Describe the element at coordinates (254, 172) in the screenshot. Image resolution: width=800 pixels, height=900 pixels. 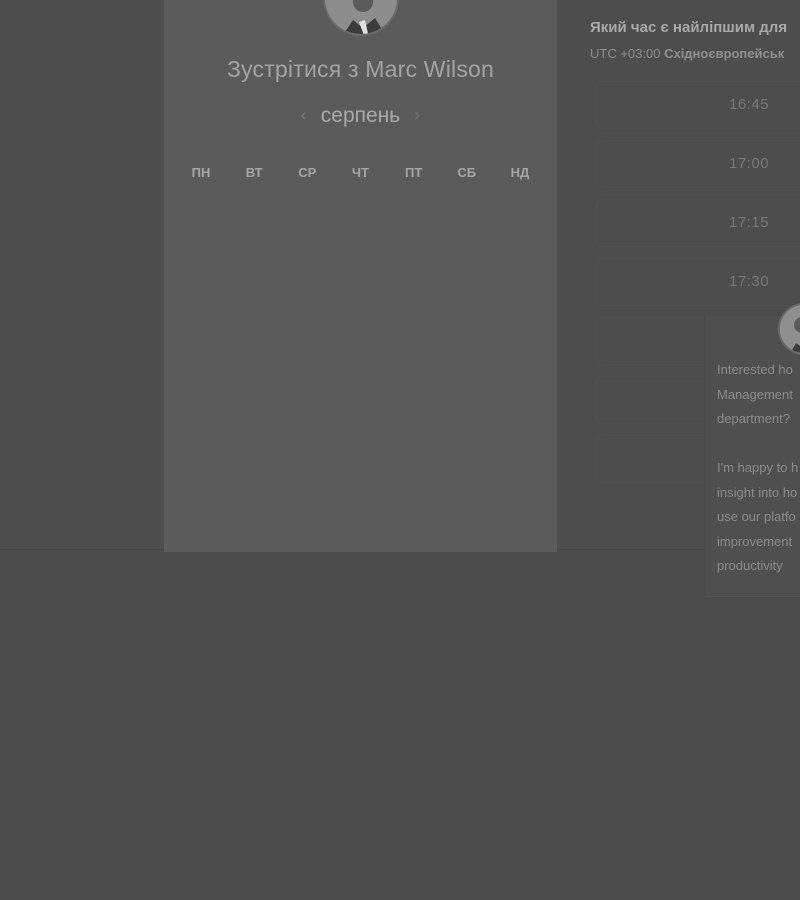
I see `weekday-tue: ВТ` at that location.